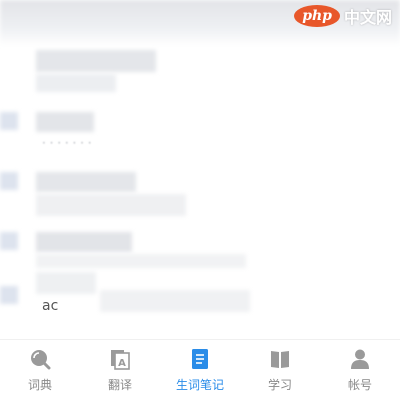 The image size is (400, 400). I want to click on tab-label: 生词笔记, so click(199, 385).